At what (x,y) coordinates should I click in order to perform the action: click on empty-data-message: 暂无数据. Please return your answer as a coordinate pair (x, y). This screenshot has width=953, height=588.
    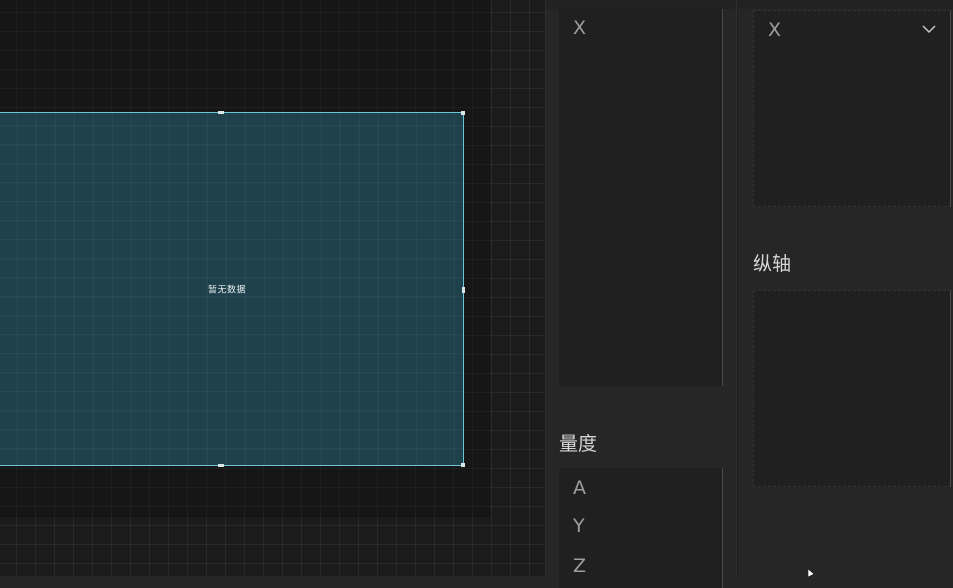
    Looking at the image, I should click on (227, 290).